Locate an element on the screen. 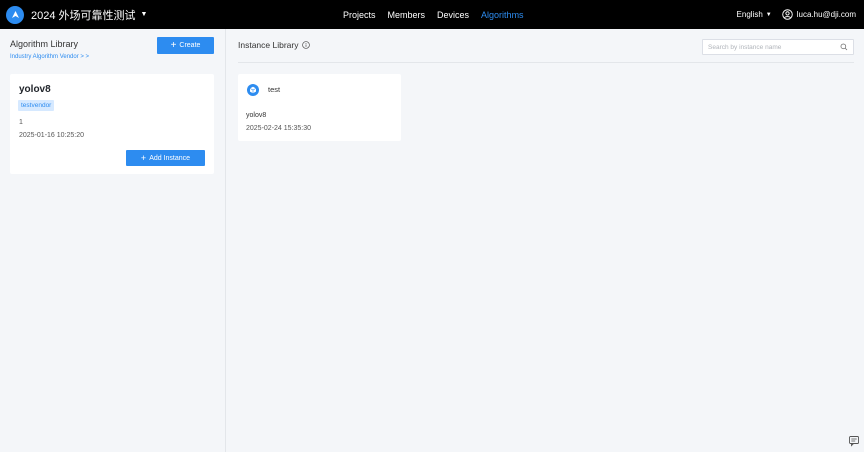  project-title: 2024 外场可靠性测试 is located at coordinates (83, 15).